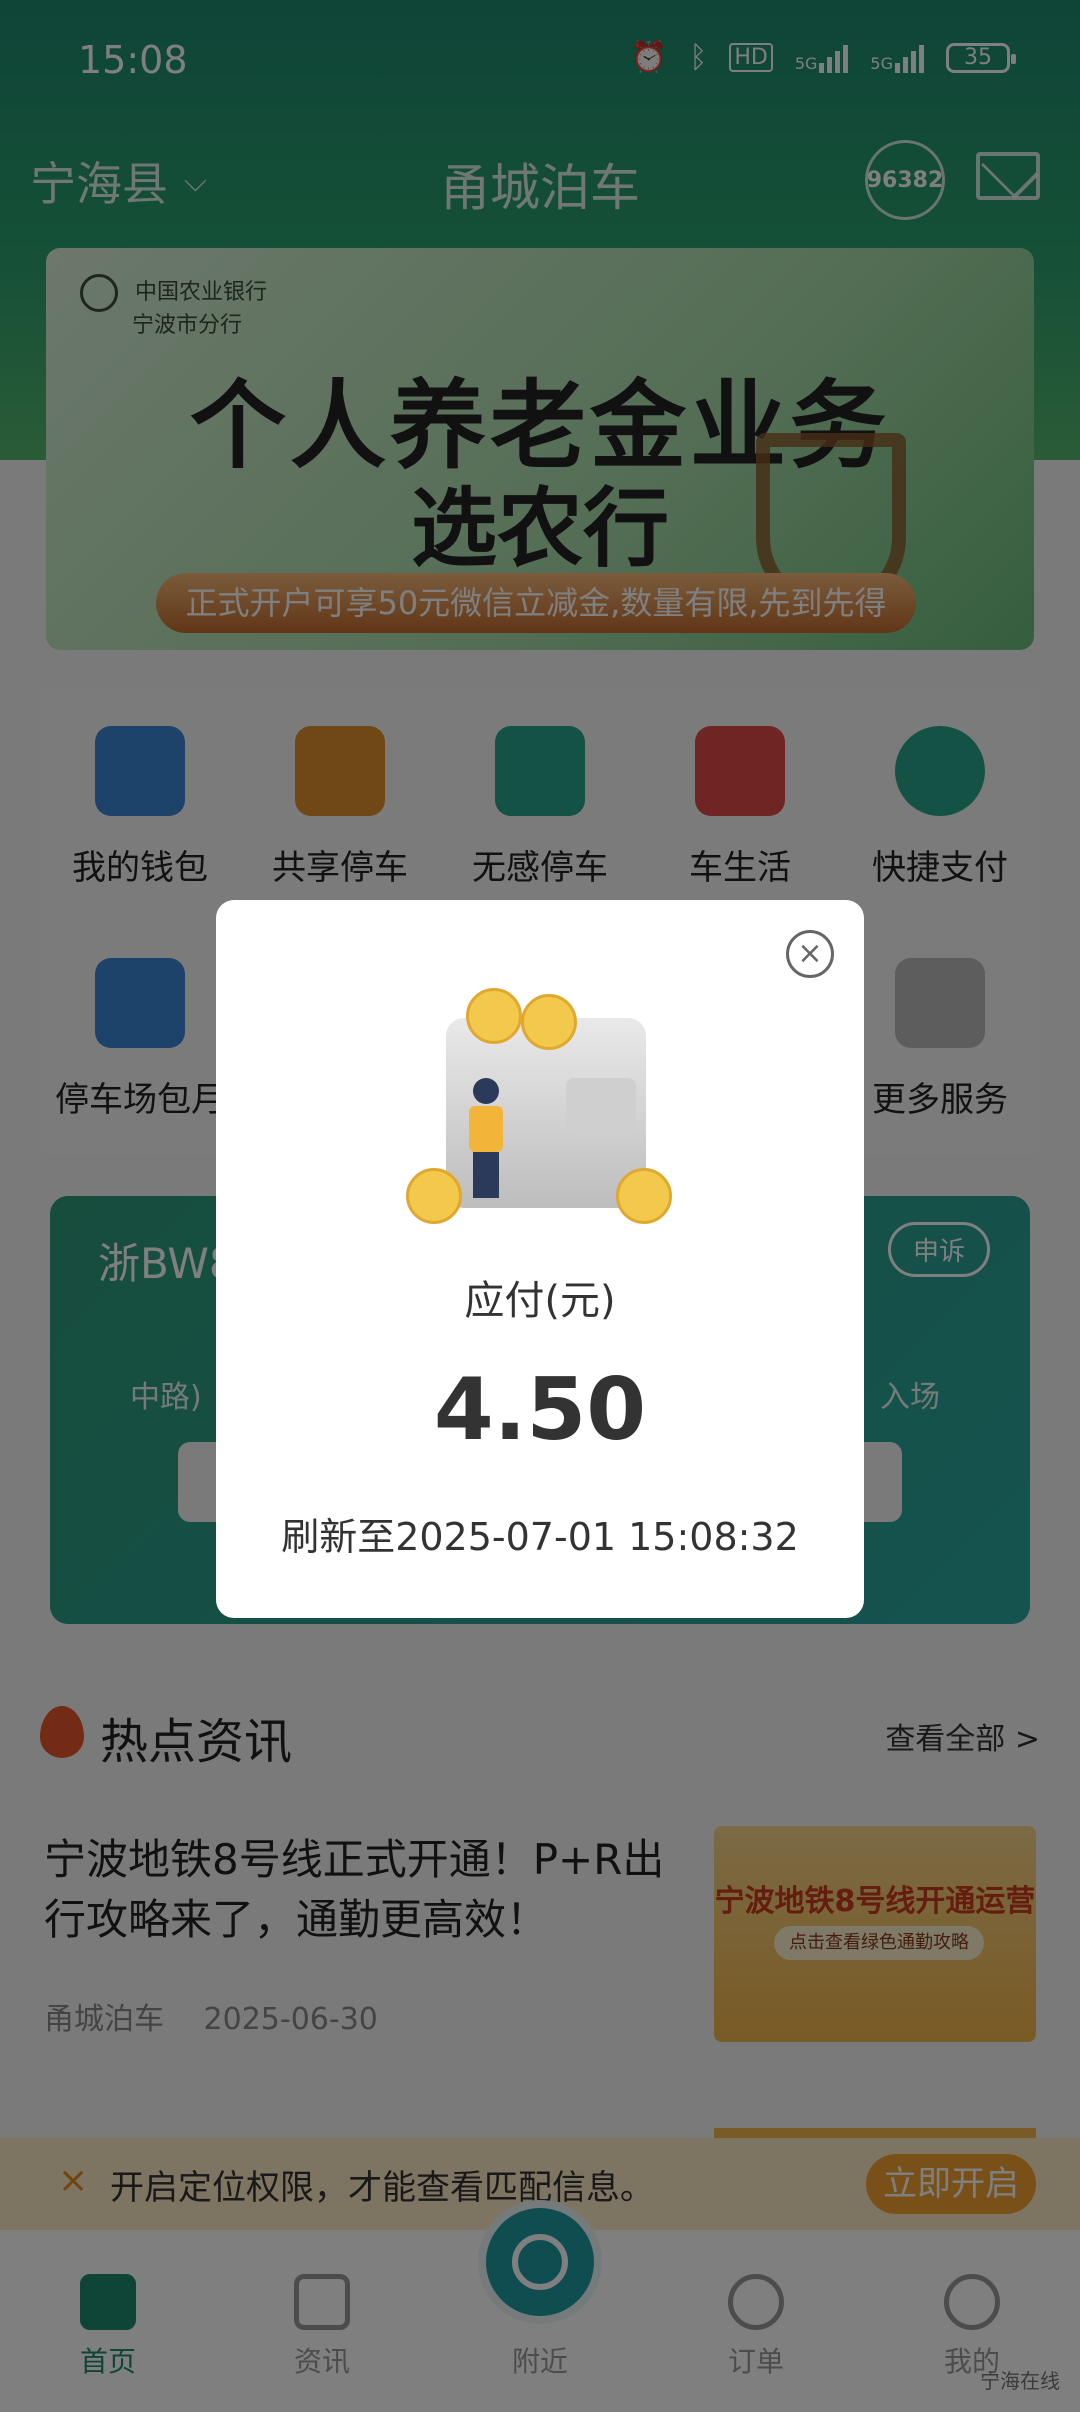  What do you see at coordinates (601, 1106) in the screenshot?
I see `wallet-clasp` at bounding box center [601, 1106].